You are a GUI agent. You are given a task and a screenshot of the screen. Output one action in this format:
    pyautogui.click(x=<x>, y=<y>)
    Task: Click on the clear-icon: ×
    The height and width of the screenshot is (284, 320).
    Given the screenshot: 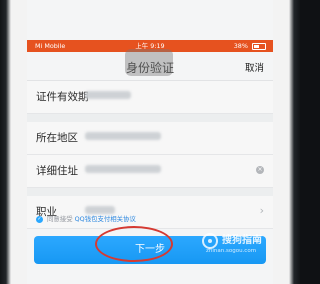 What is the action you would take?
    pyautogui.click(x=260, y=170)
    